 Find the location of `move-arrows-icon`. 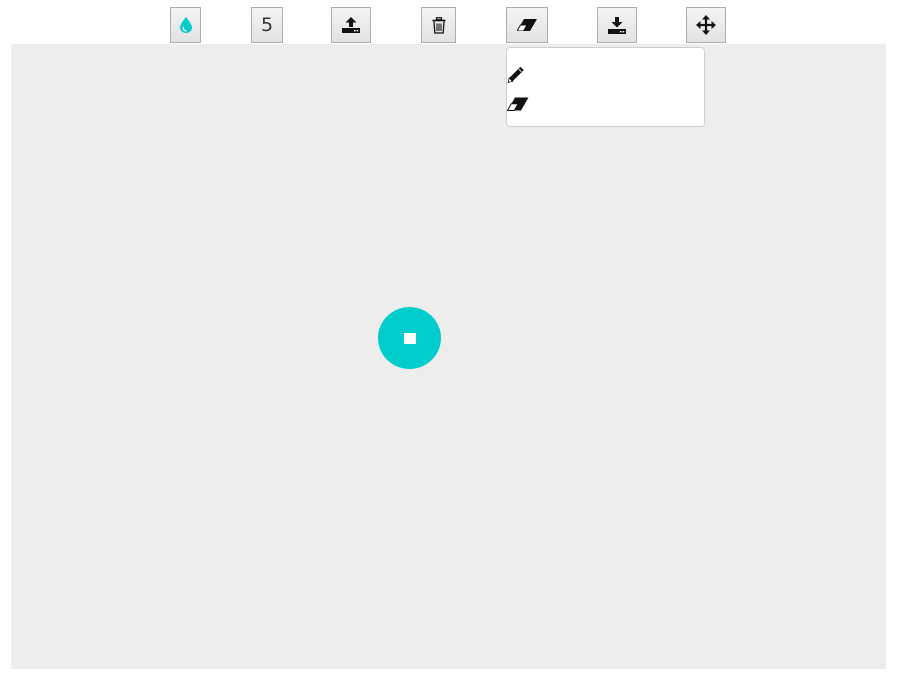

move-arrows-icon is located at coordinates (706, 25).